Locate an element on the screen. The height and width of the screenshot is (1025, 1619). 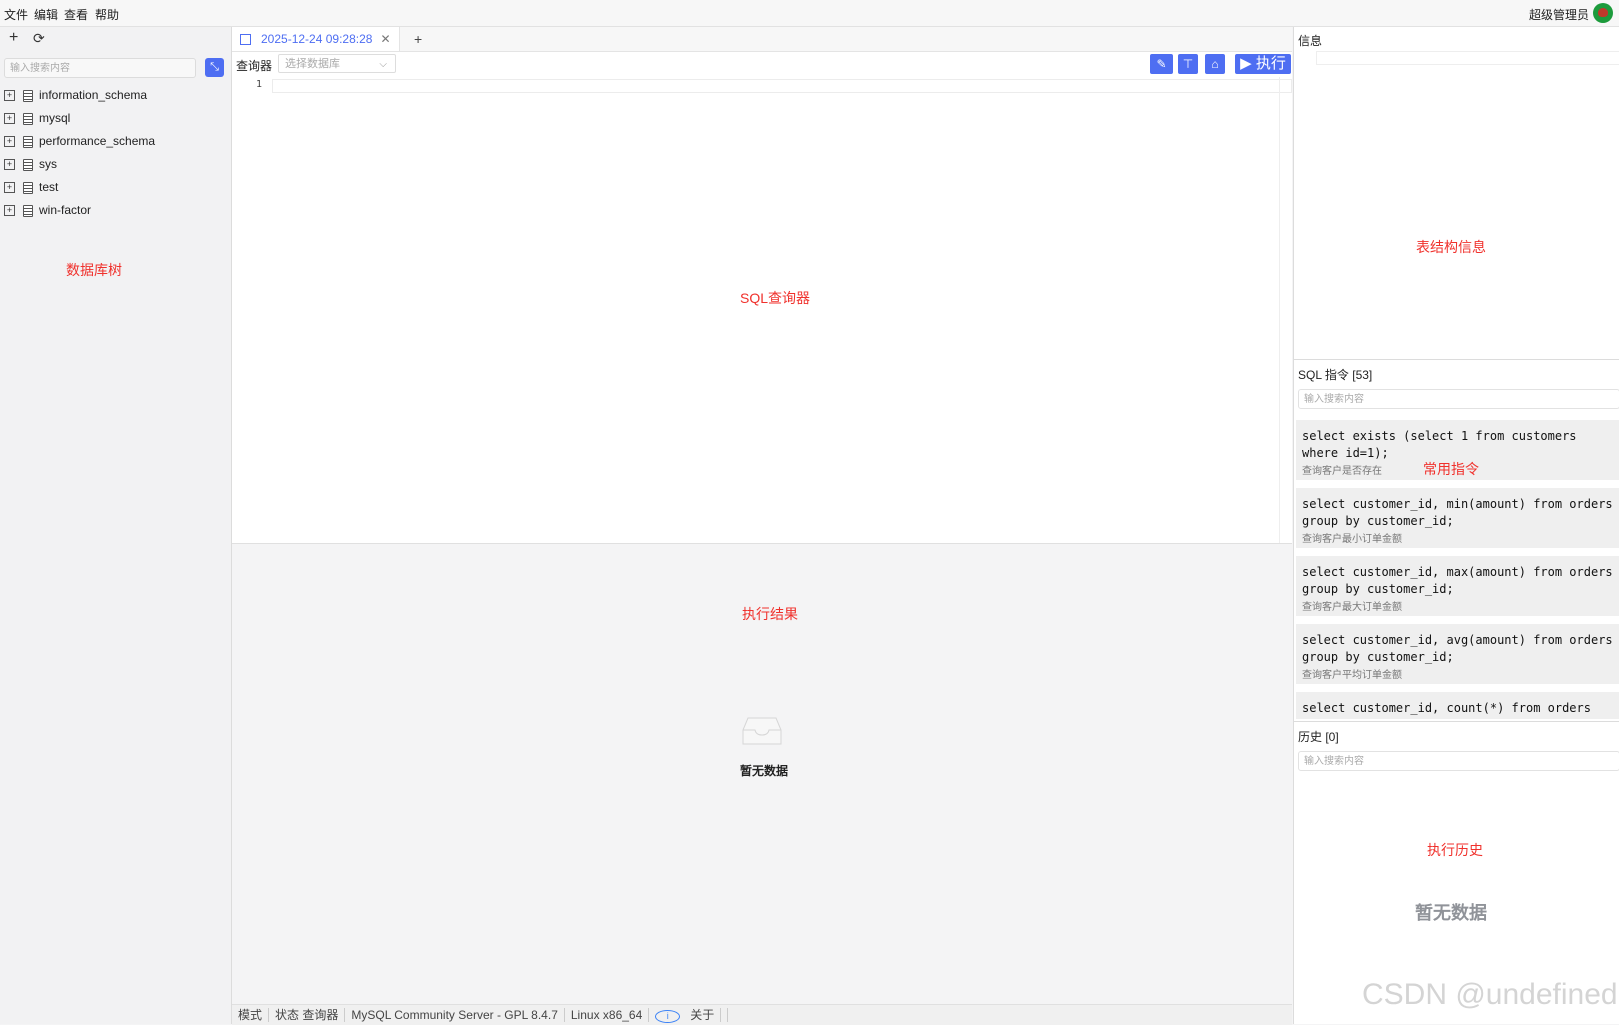
format-icon: ✎ is located at coordinates (1161, 64).